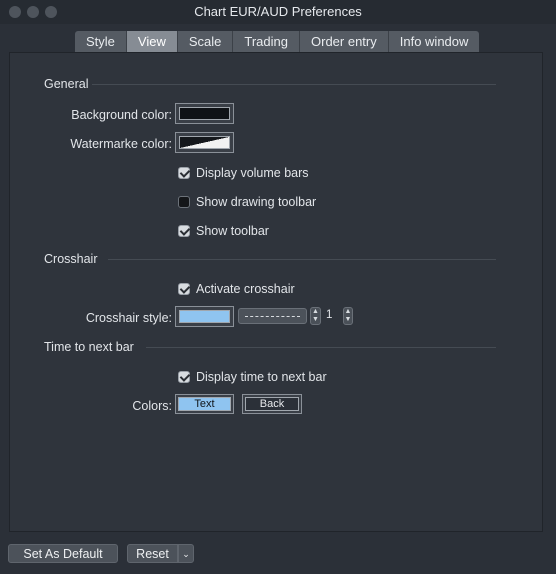  Describe the element at coordinates (434, 41) in the screenshot. I see `tab-info-window: Info window` at that location.